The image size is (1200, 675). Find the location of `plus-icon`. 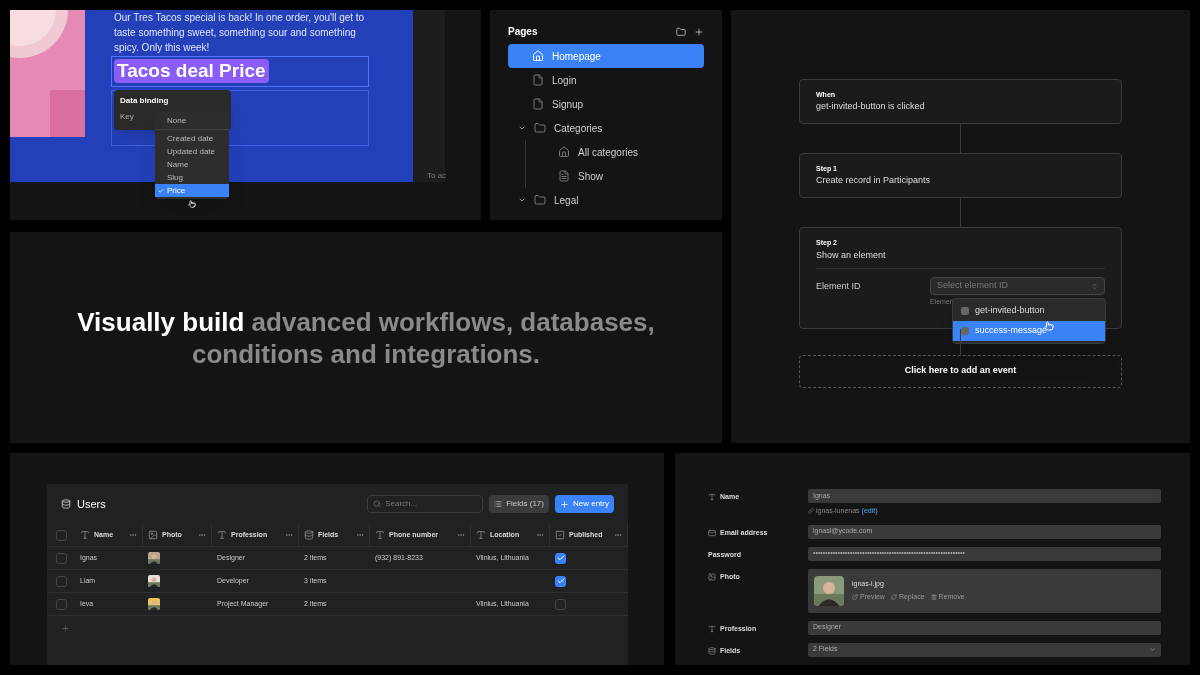

plus-icon is located at coordinates (564, 504).